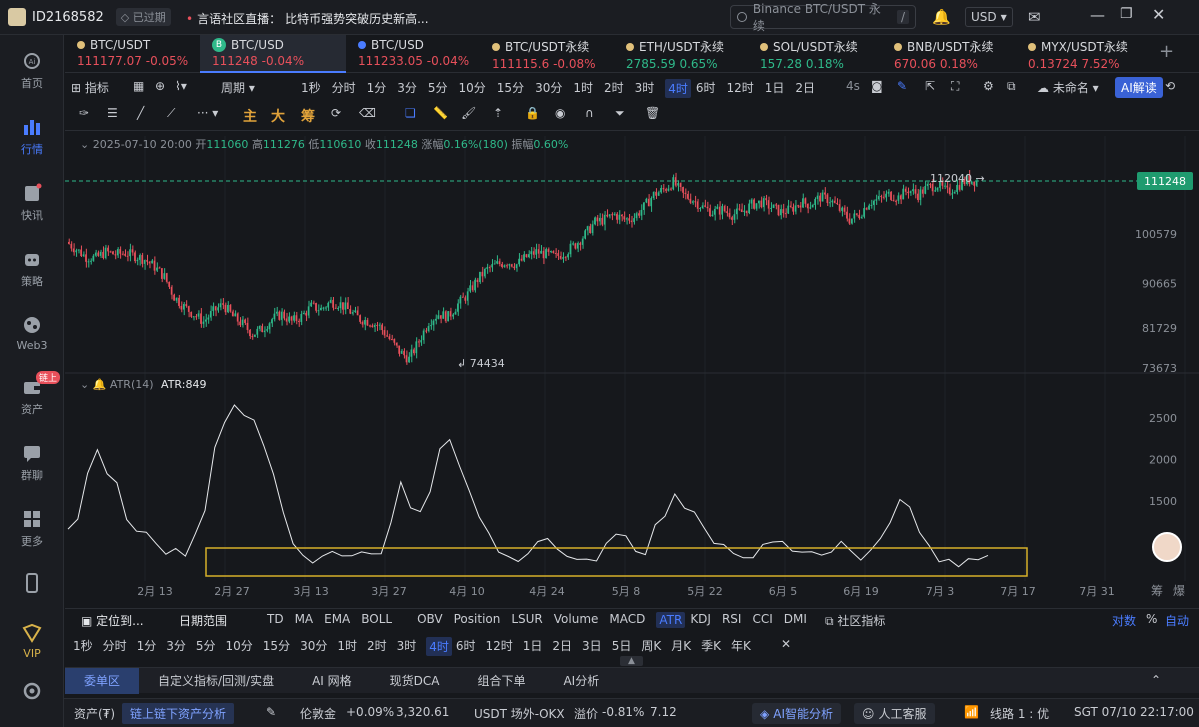  I want to click on copy-icon: ❏, so click(410, 113).